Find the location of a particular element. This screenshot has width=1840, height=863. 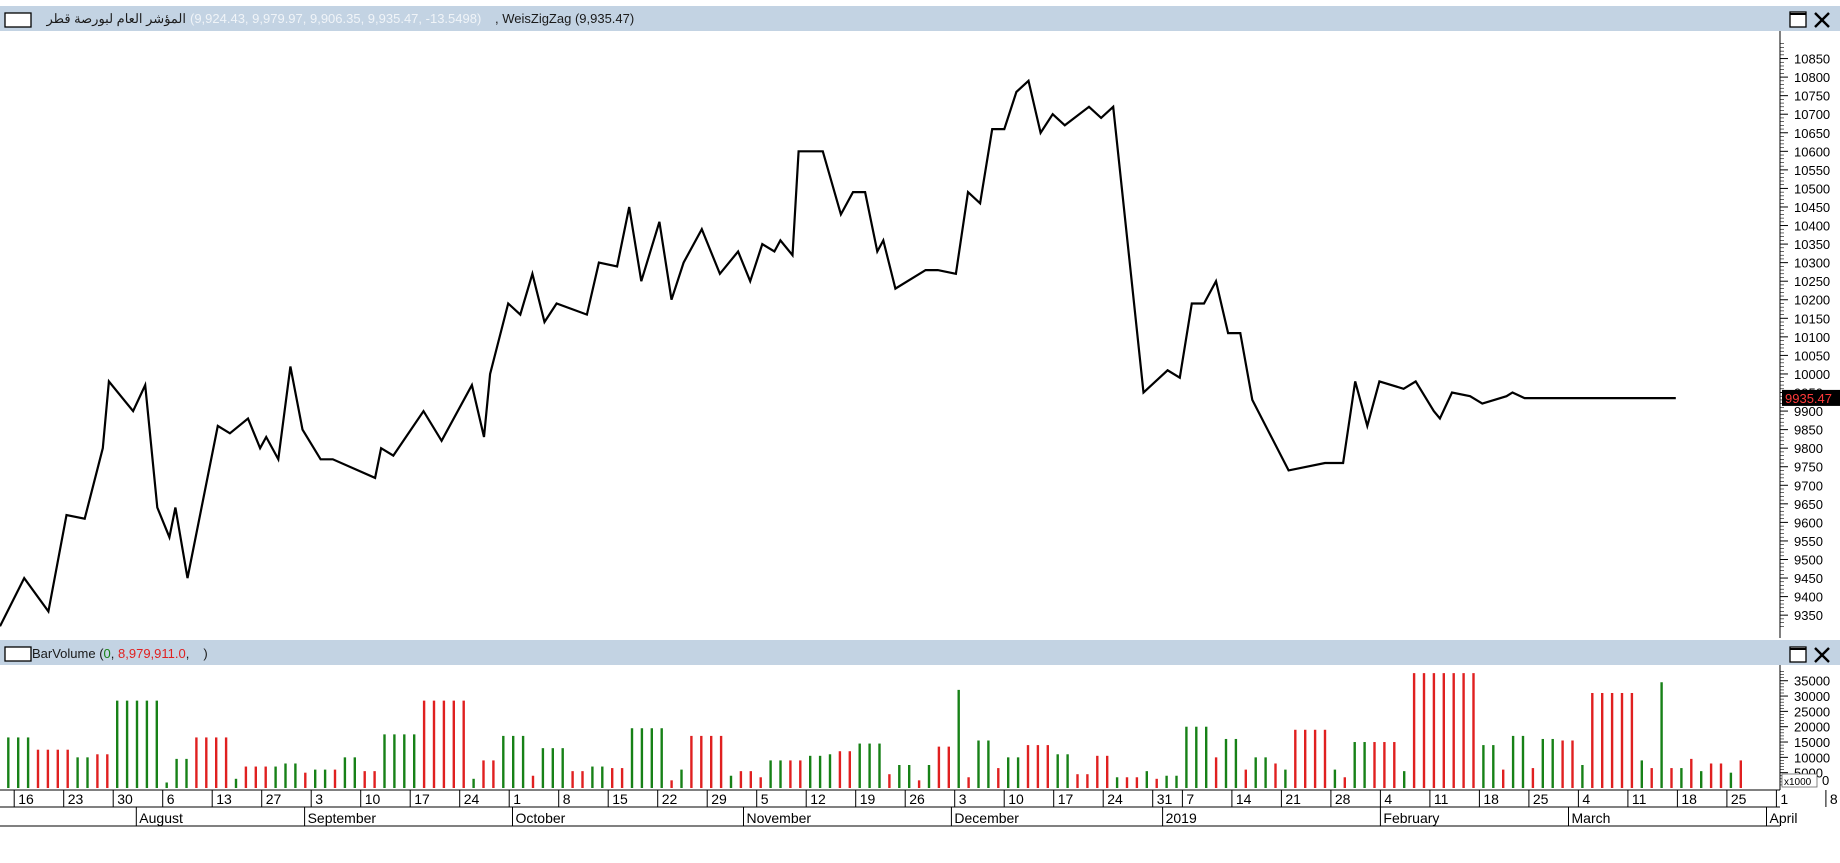

multiplier-label: x1000 is located at coordinates (1798, 782).